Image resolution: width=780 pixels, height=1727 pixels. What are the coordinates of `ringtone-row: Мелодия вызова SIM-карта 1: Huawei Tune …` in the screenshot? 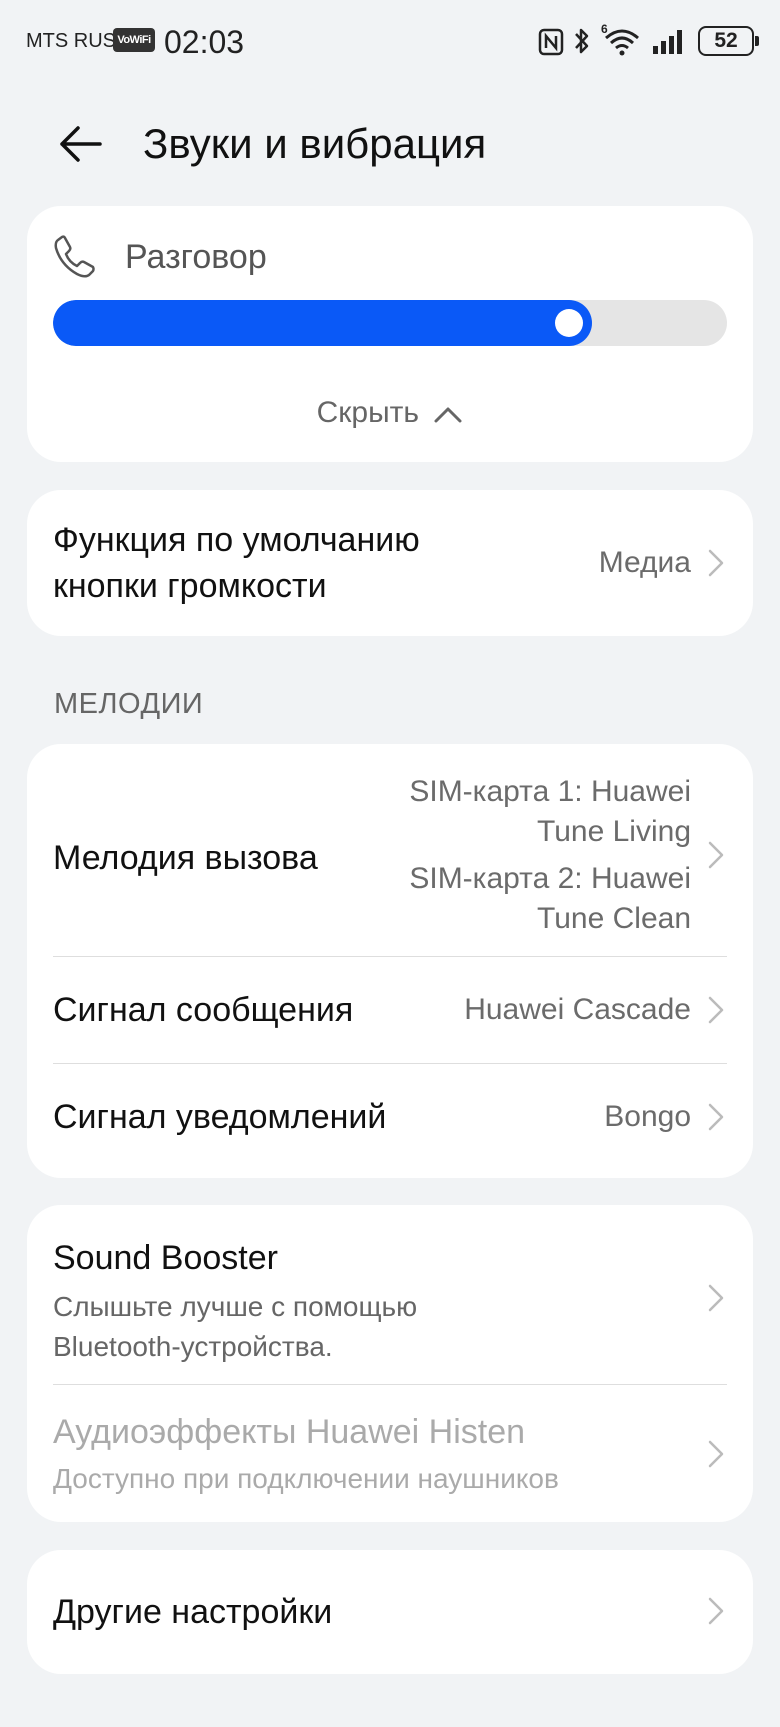 It's located at (390, 850).